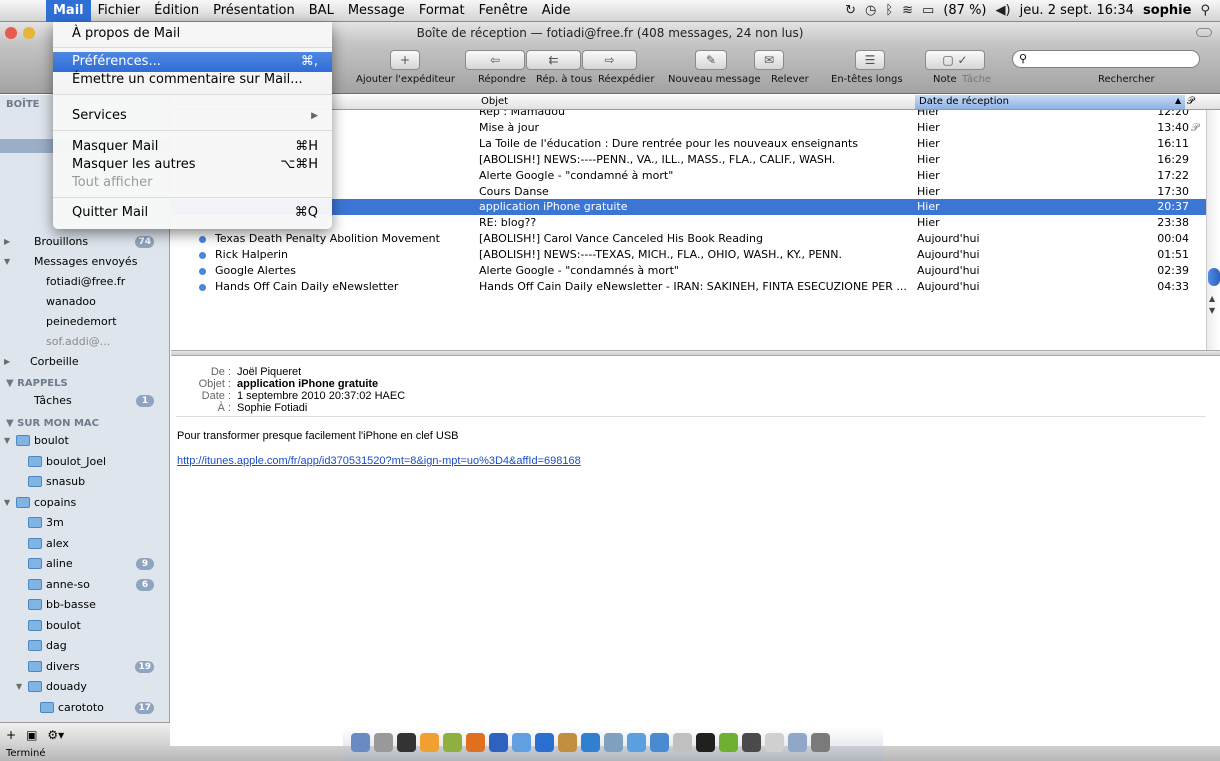 This screenshot has width=1220, height=761. Describe the element at coordinates (84, 503) in the screenshot. I see `sidebar-folder: ▼ copains` at that location.